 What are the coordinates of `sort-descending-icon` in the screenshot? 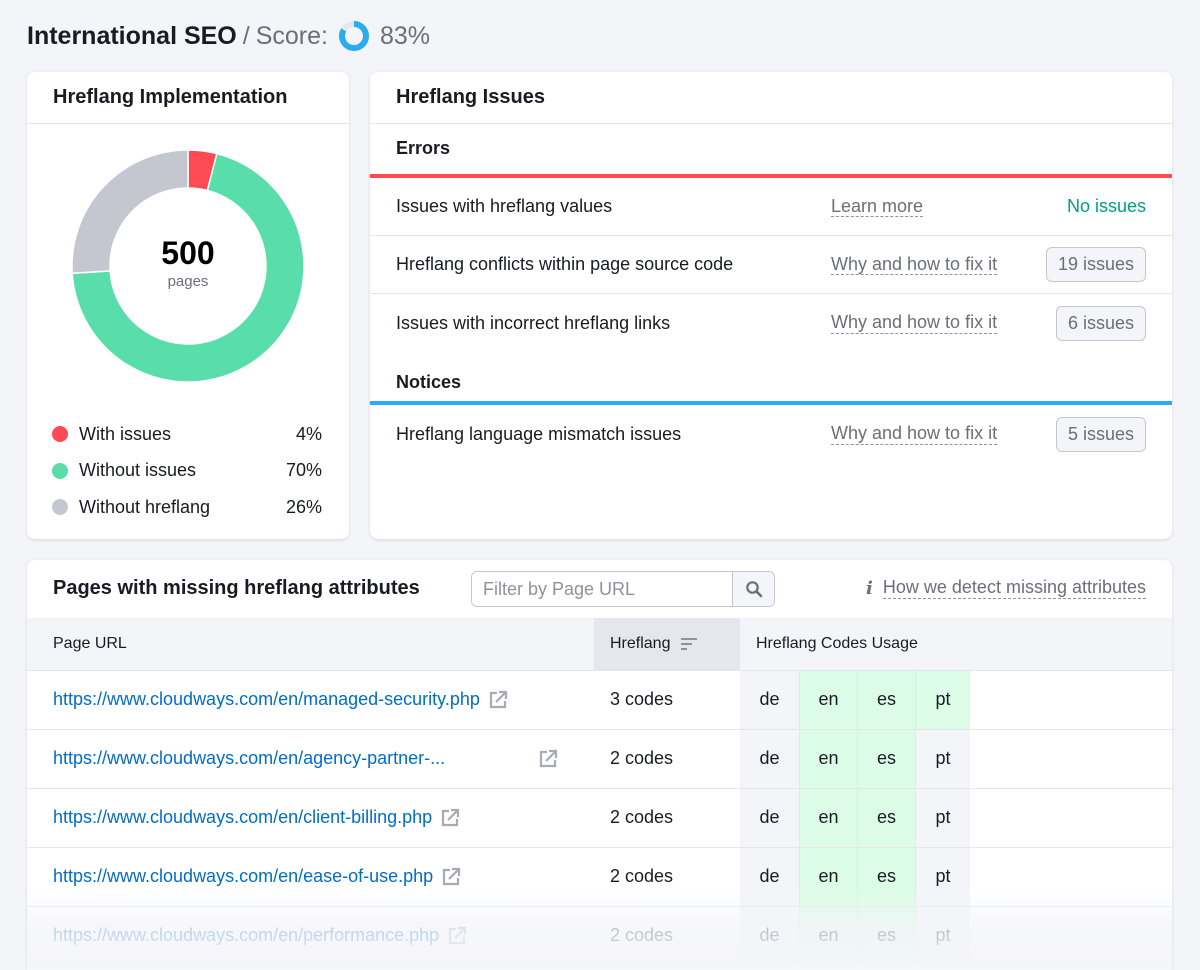 It's located at (688, 643).